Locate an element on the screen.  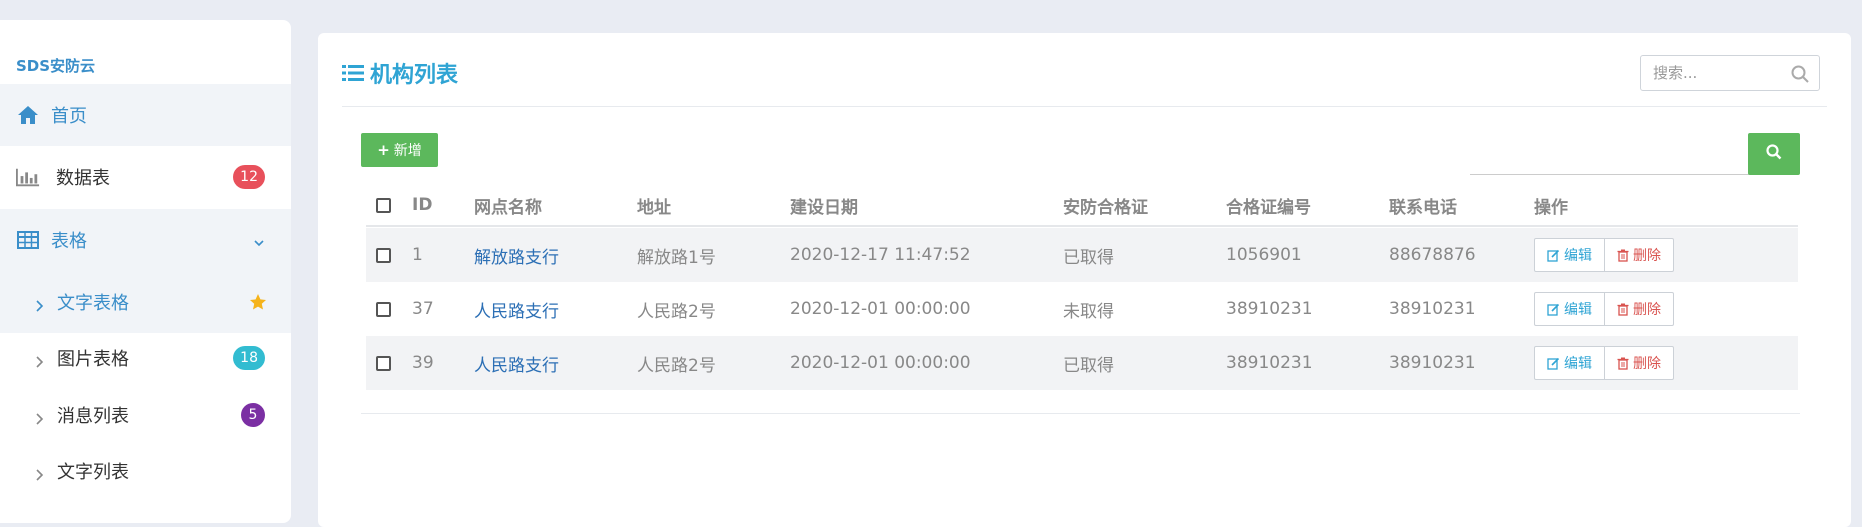
search-box is located at coordinates (1730, 73).